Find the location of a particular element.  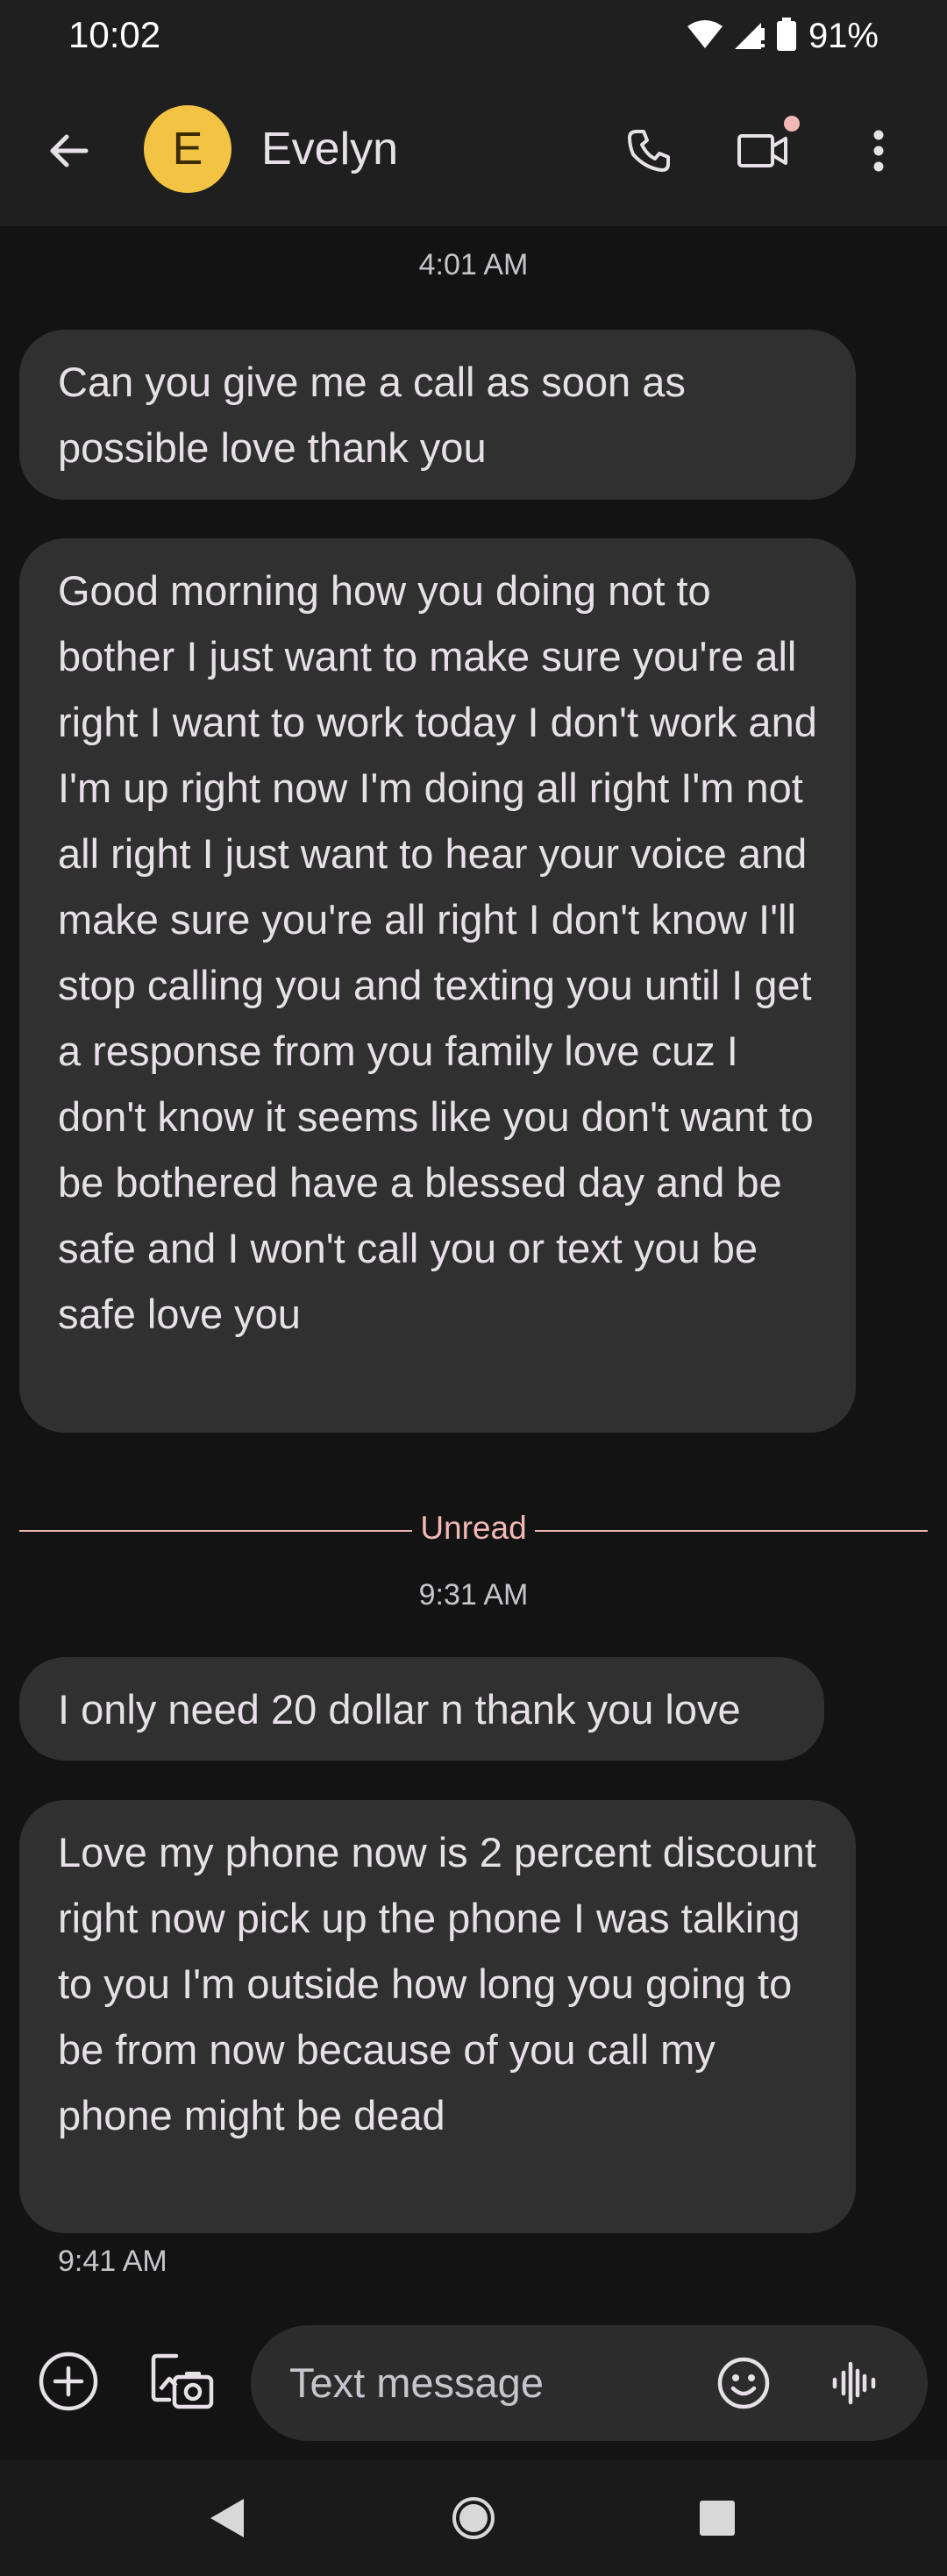

nav-recents-button is located at coordinates (718, 2518).